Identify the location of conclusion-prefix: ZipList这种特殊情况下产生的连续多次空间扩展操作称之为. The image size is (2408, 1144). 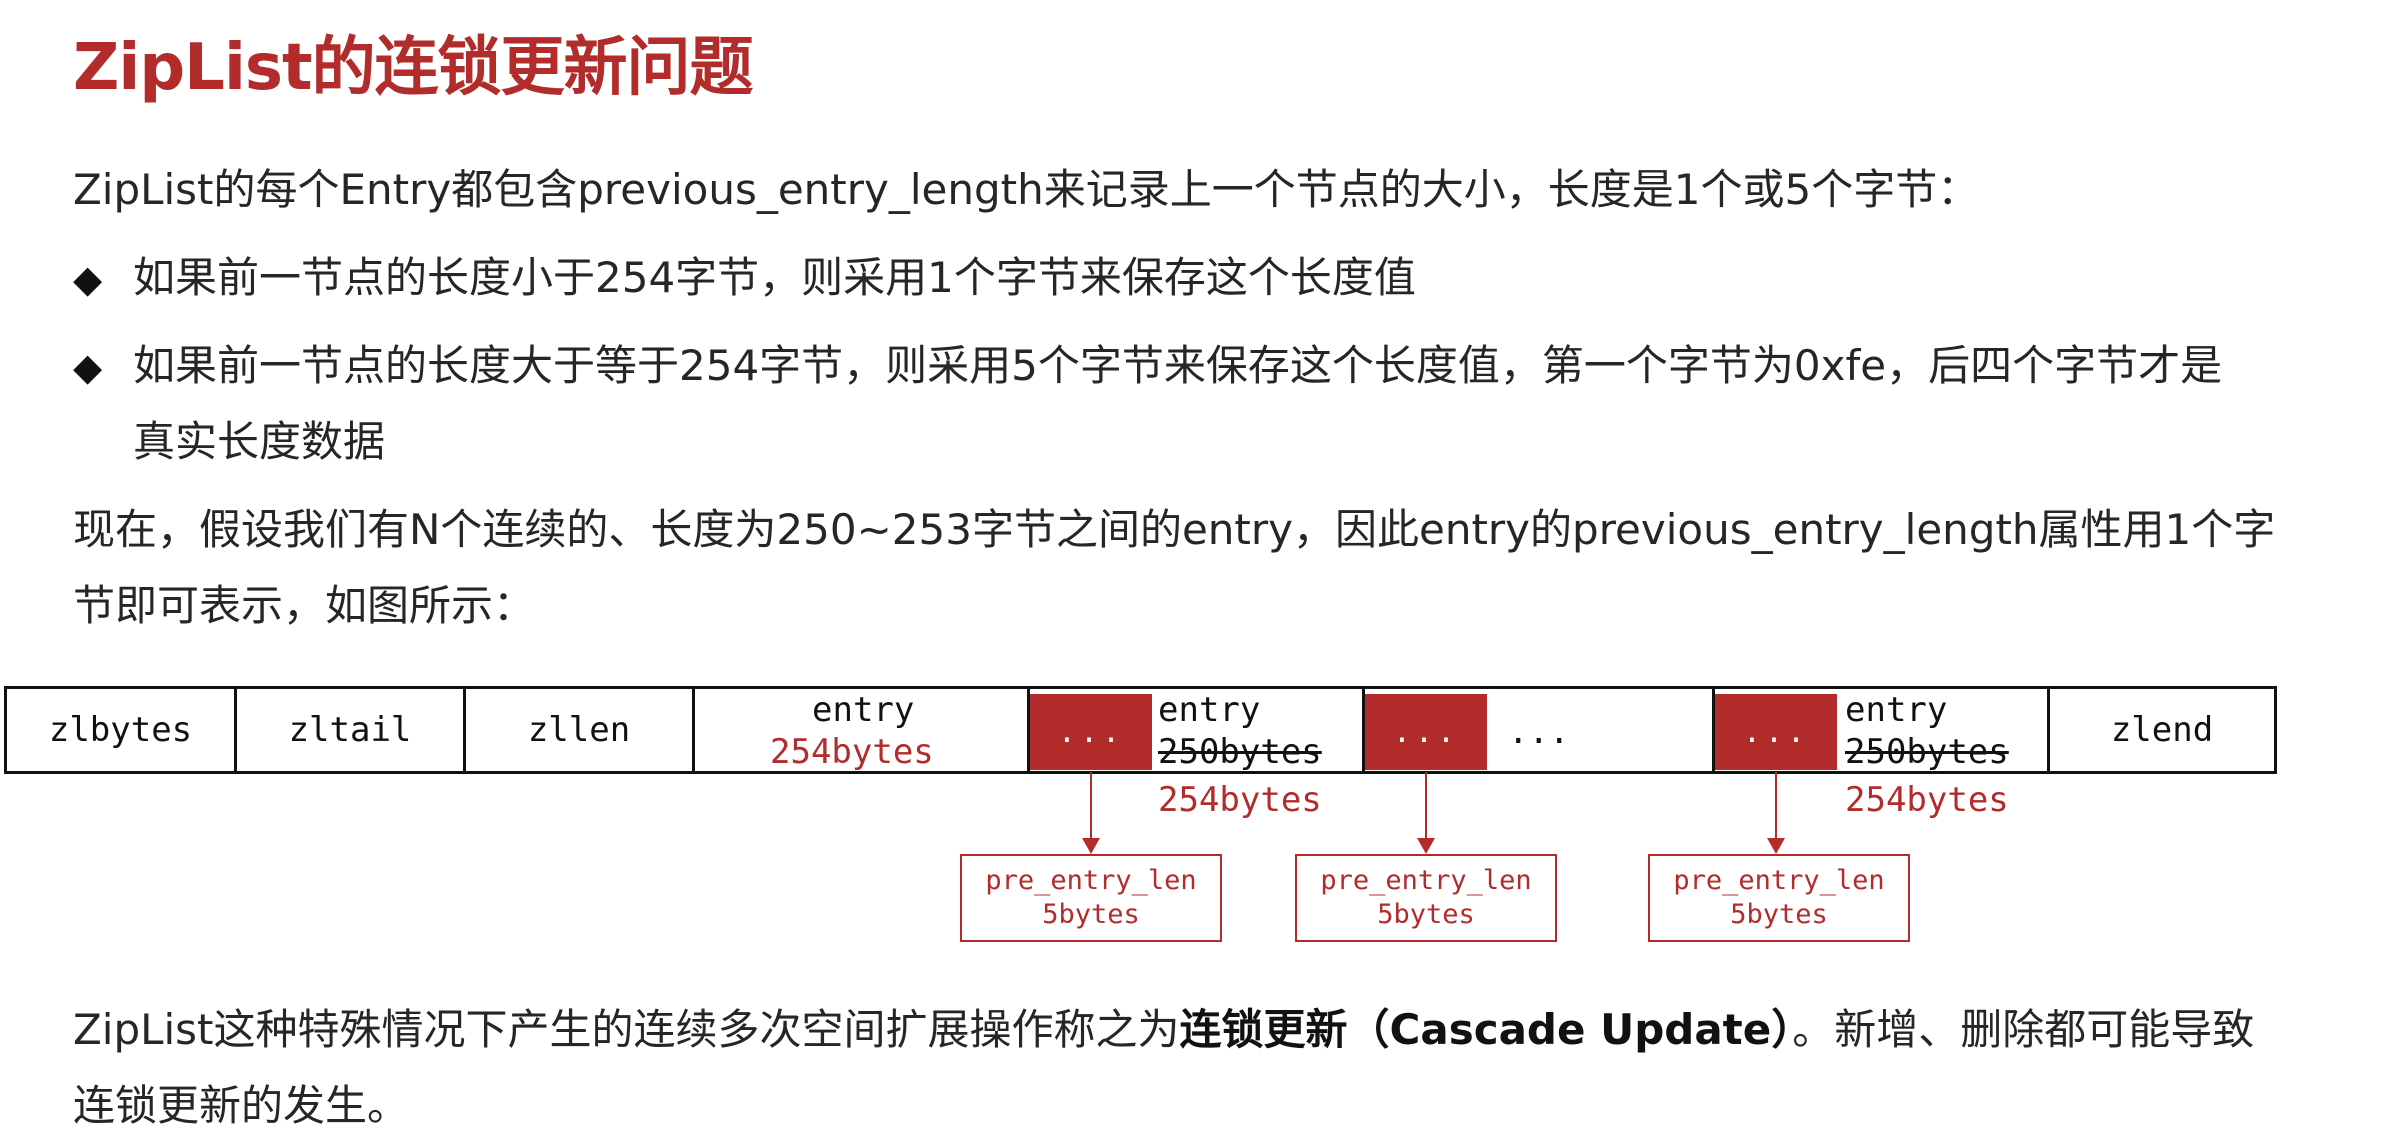
(626, 1029).